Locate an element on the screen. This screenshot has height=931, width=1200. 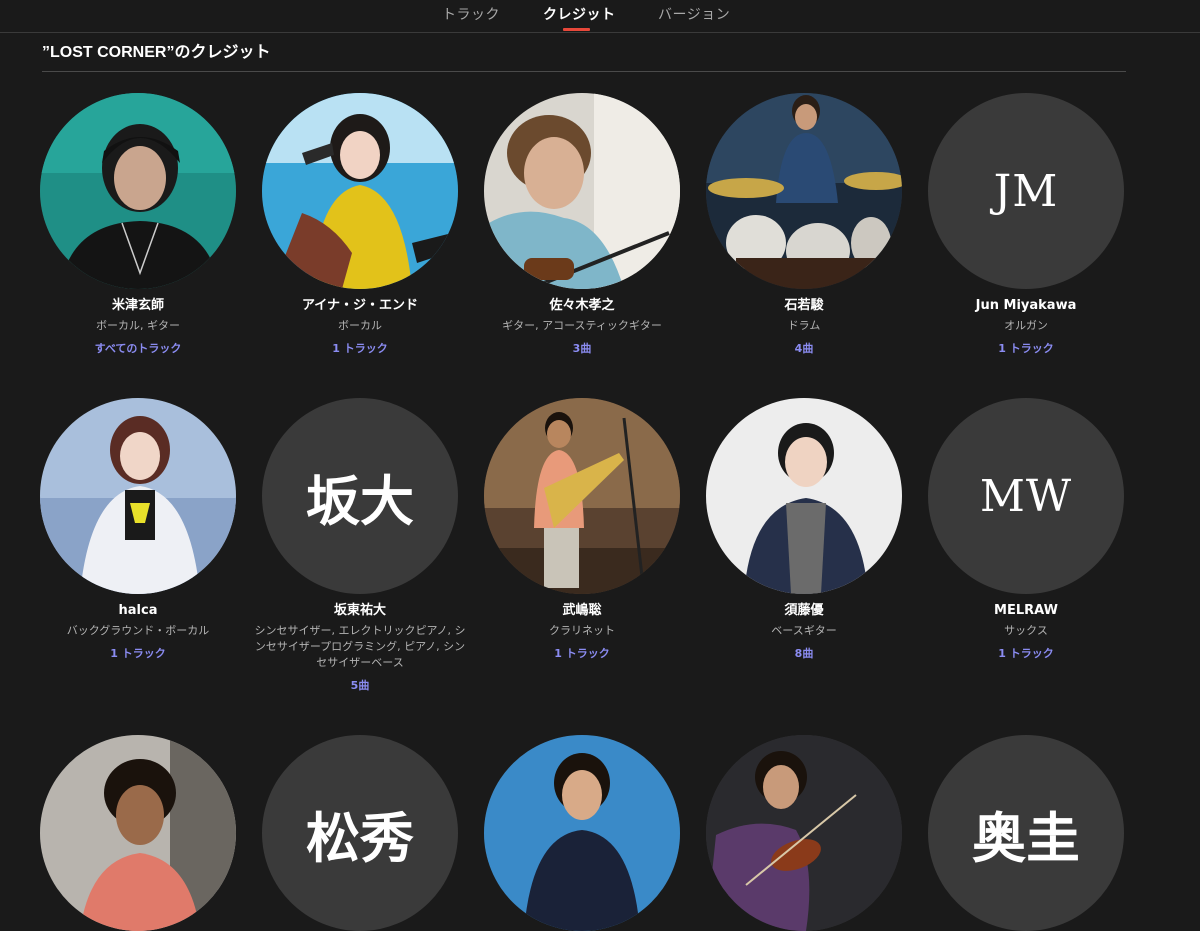
credit-card: 松秀 is located at coordinates (360, 833).